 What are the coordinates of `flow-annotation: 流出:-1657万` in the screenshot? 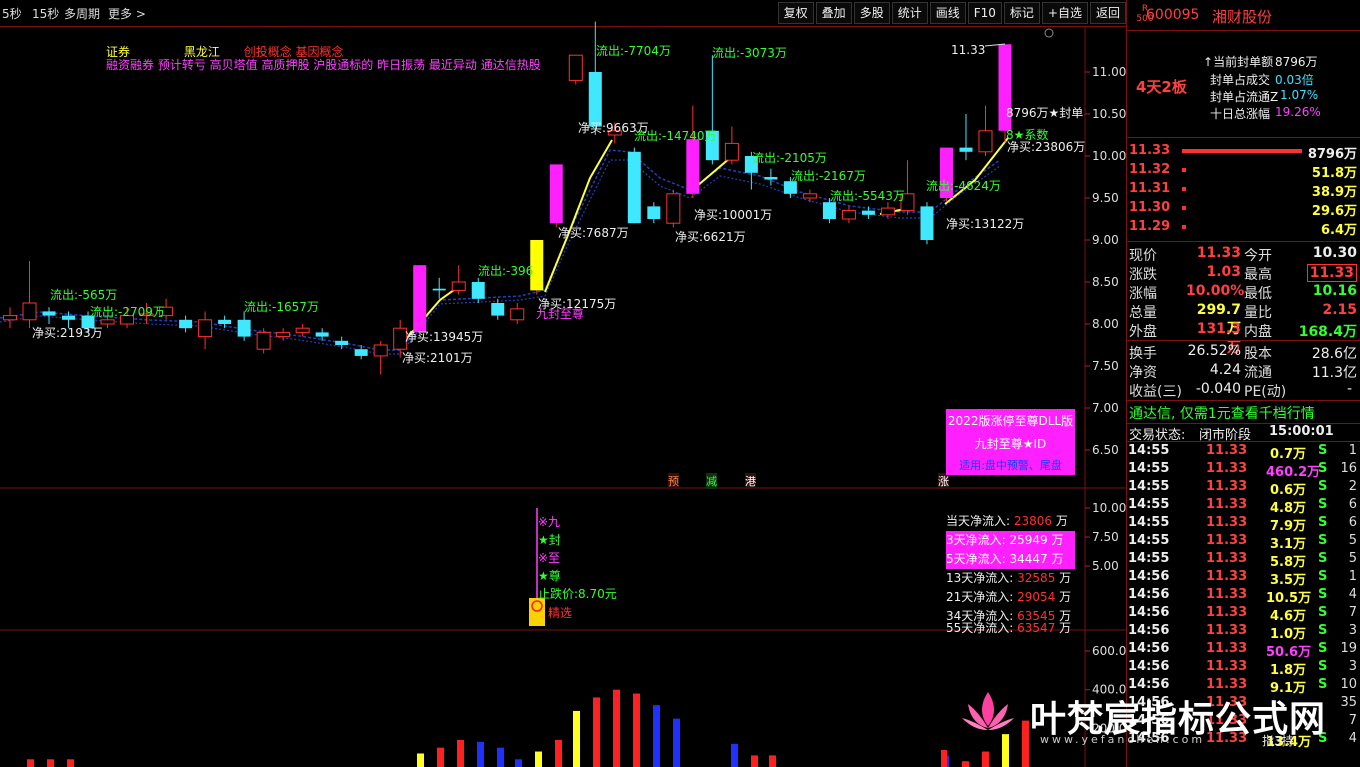 It's located at (281, 307).